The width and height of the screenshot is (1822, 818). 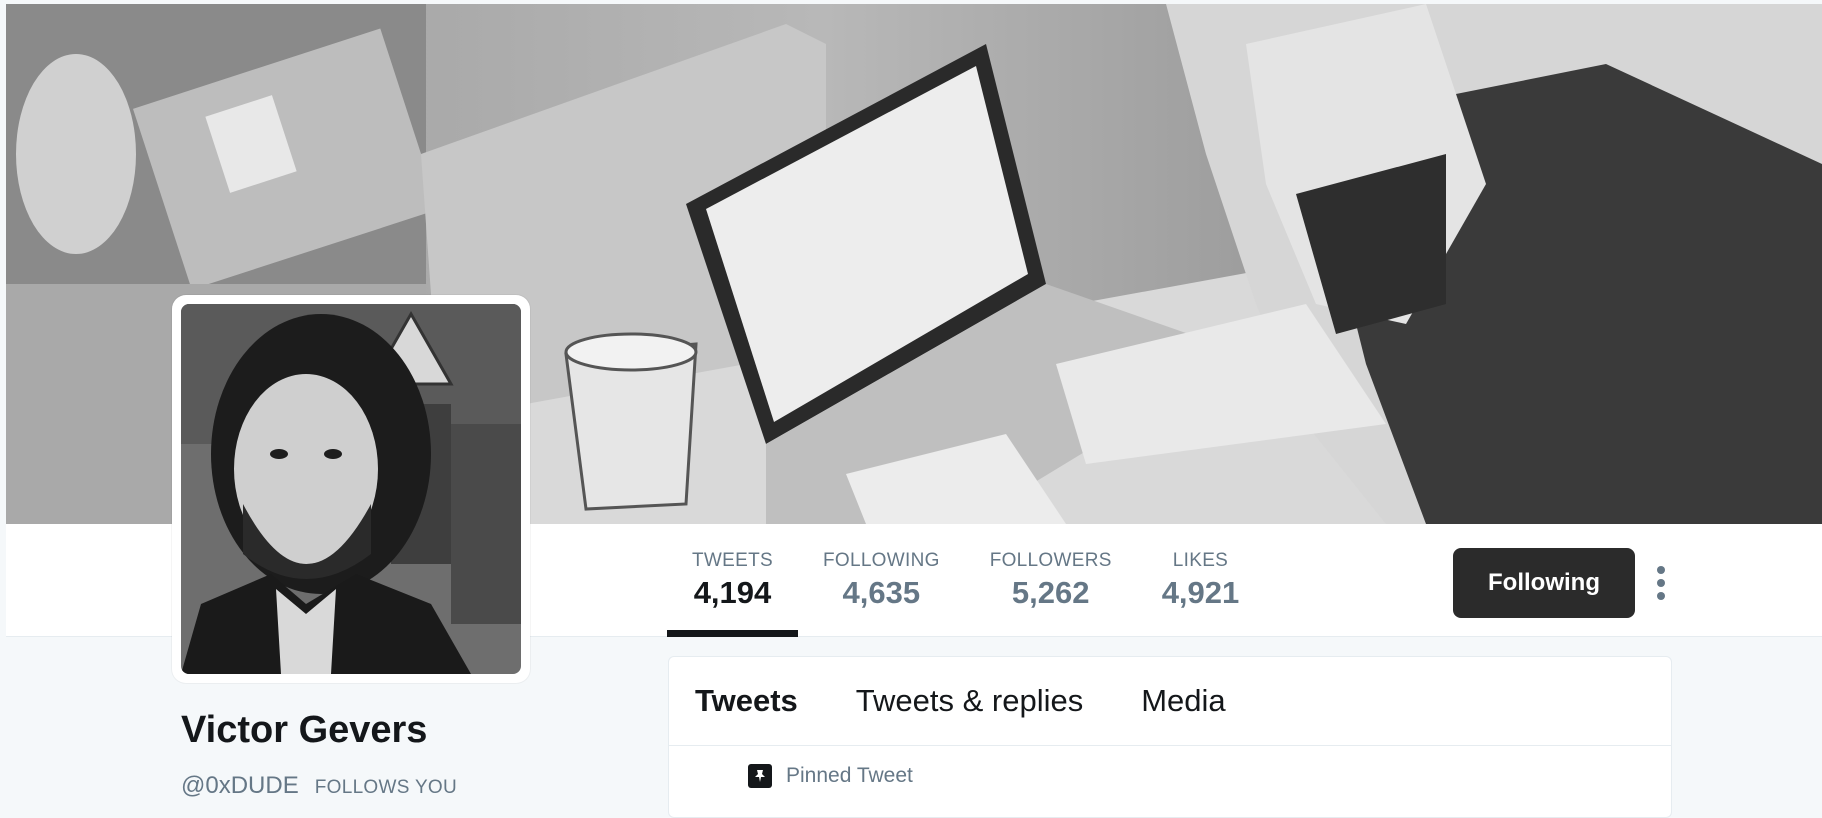 What do you see at coordinates (1544, 583) in the screenshot?
I see `following-button: Following` at bounding box center [1544, 583].